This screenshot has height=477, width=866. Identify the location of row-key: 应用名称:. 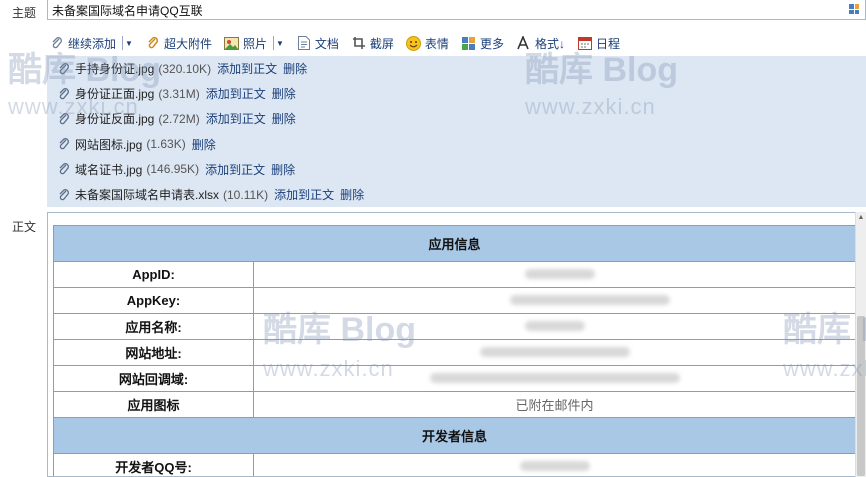
(153, 326).